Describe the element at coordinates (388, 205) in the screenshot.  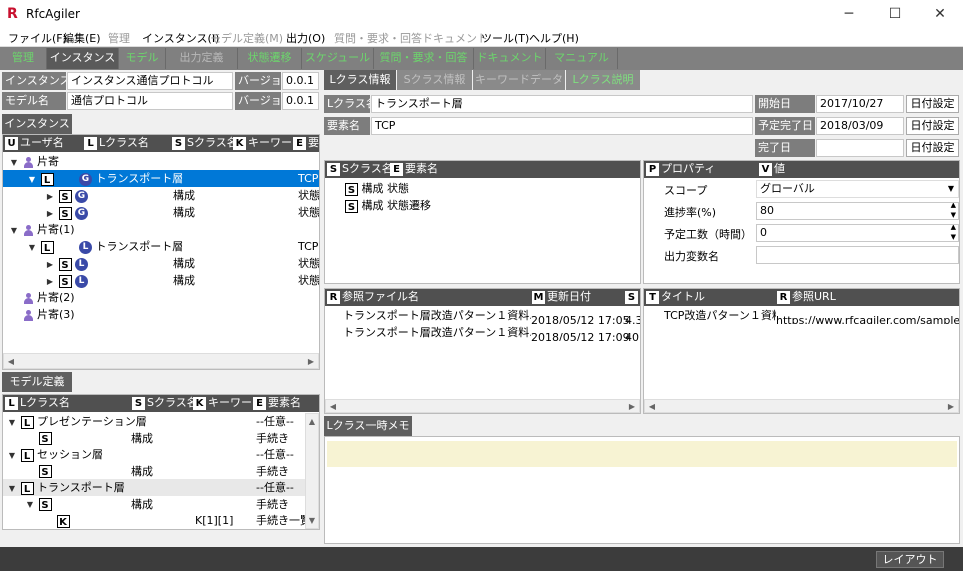
I see `sclass-row: S 構成 状態遷移` at that location.